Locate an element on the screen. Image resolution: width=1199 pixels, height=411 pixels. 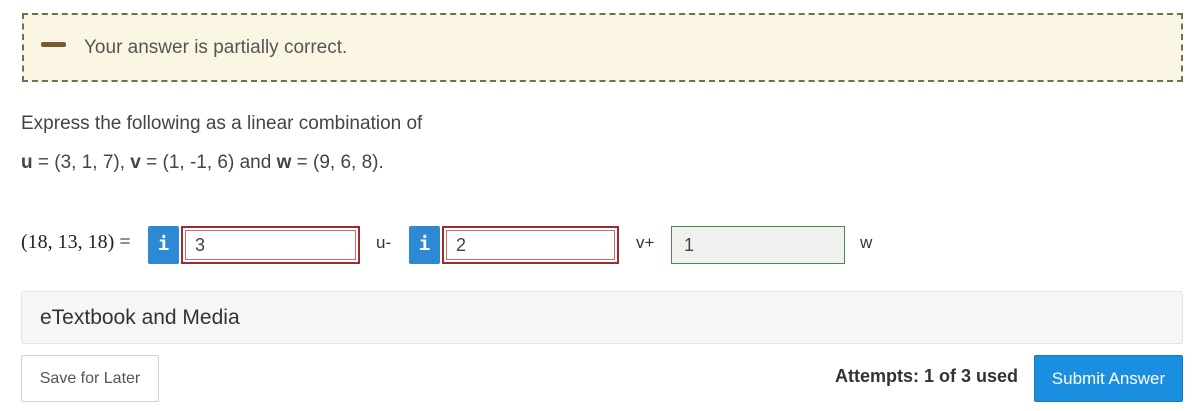
w-label-trailing: w is located at coordinates (866, 242).